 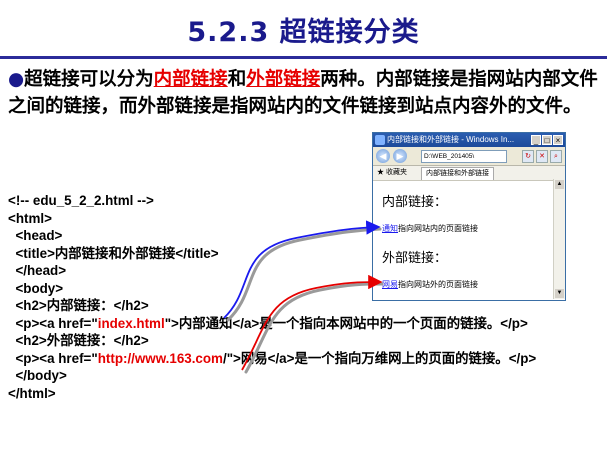 What do you see at coordinates (415, 257) in the screenshot?
I see `heading-external: 外部链接：` at bounding box center [415, 257].